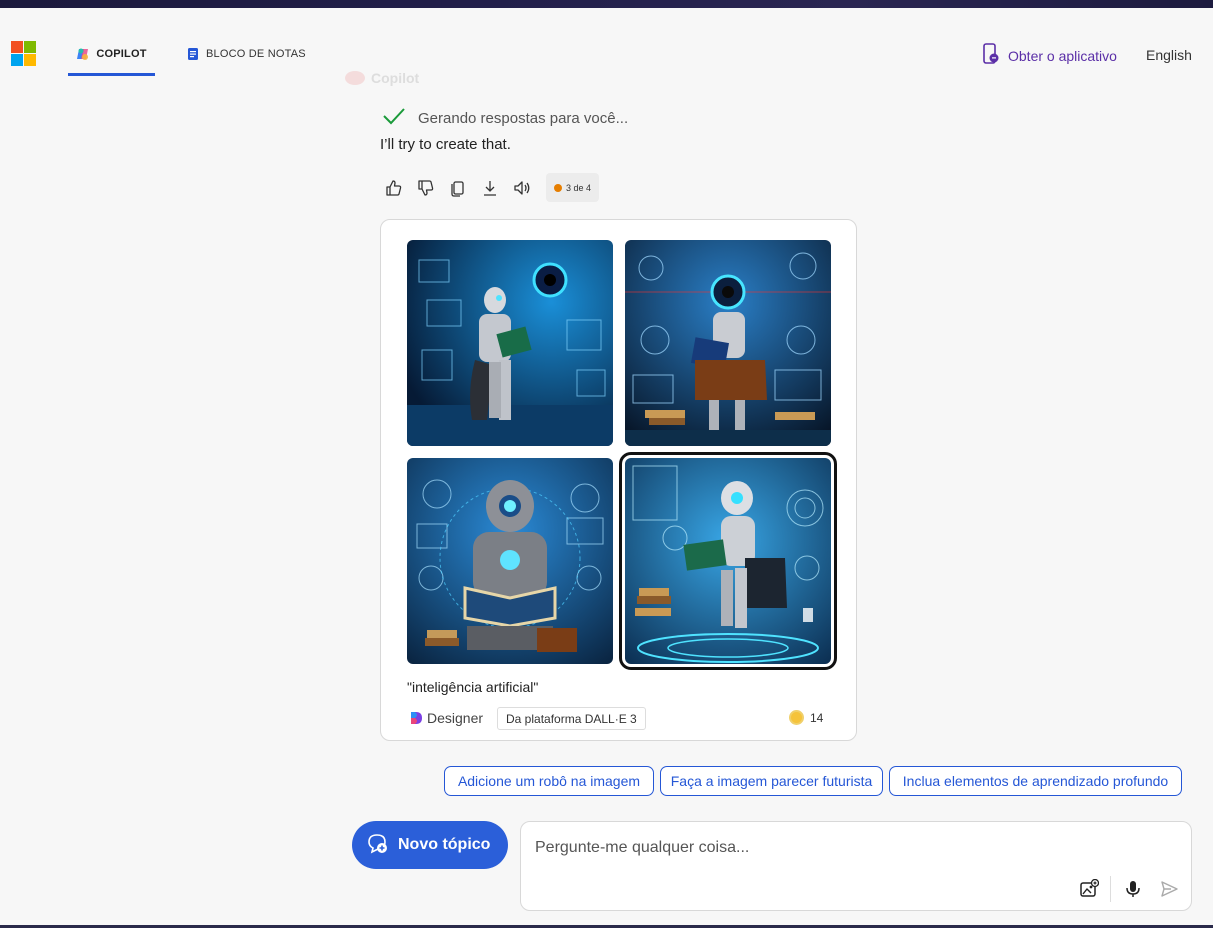  I want to click on designer-link: Designer, so click(446, 718).